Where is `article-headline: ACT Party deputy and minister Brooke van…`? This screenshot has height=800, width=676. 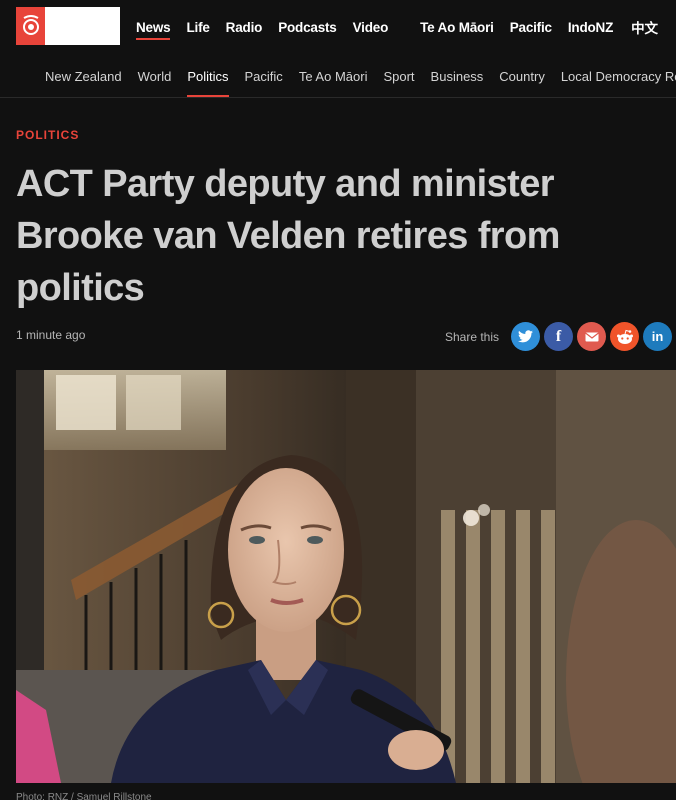
article-headline: ACT Party deputy and minister Brooke van… is located at coordinates (288, 236).